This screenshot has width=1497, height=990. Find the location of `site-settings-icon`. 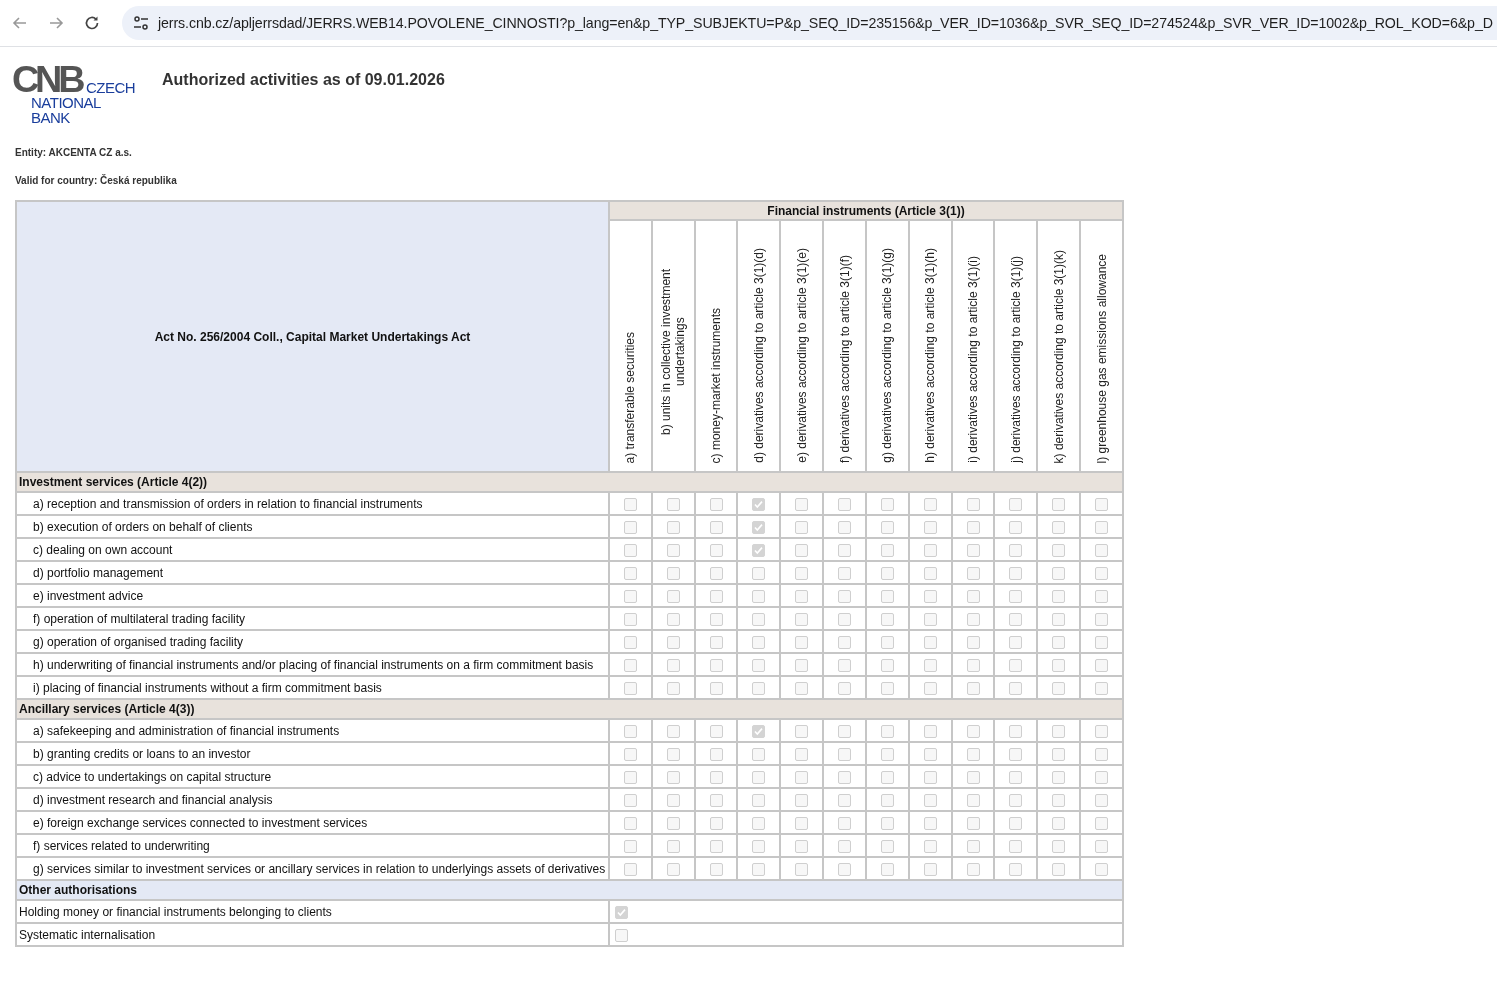

site-settings-icon is located at coordinates (141, 23).